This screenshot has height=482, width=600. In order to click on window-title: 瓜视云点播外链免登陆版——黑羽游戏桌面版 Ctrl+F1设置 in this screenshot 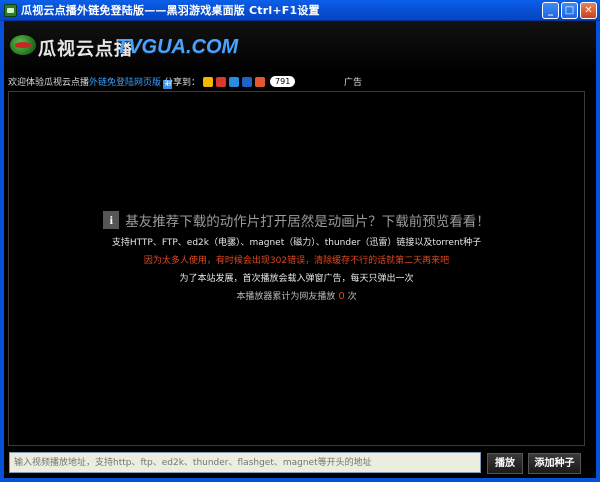, I will do `click(170, 10)`.